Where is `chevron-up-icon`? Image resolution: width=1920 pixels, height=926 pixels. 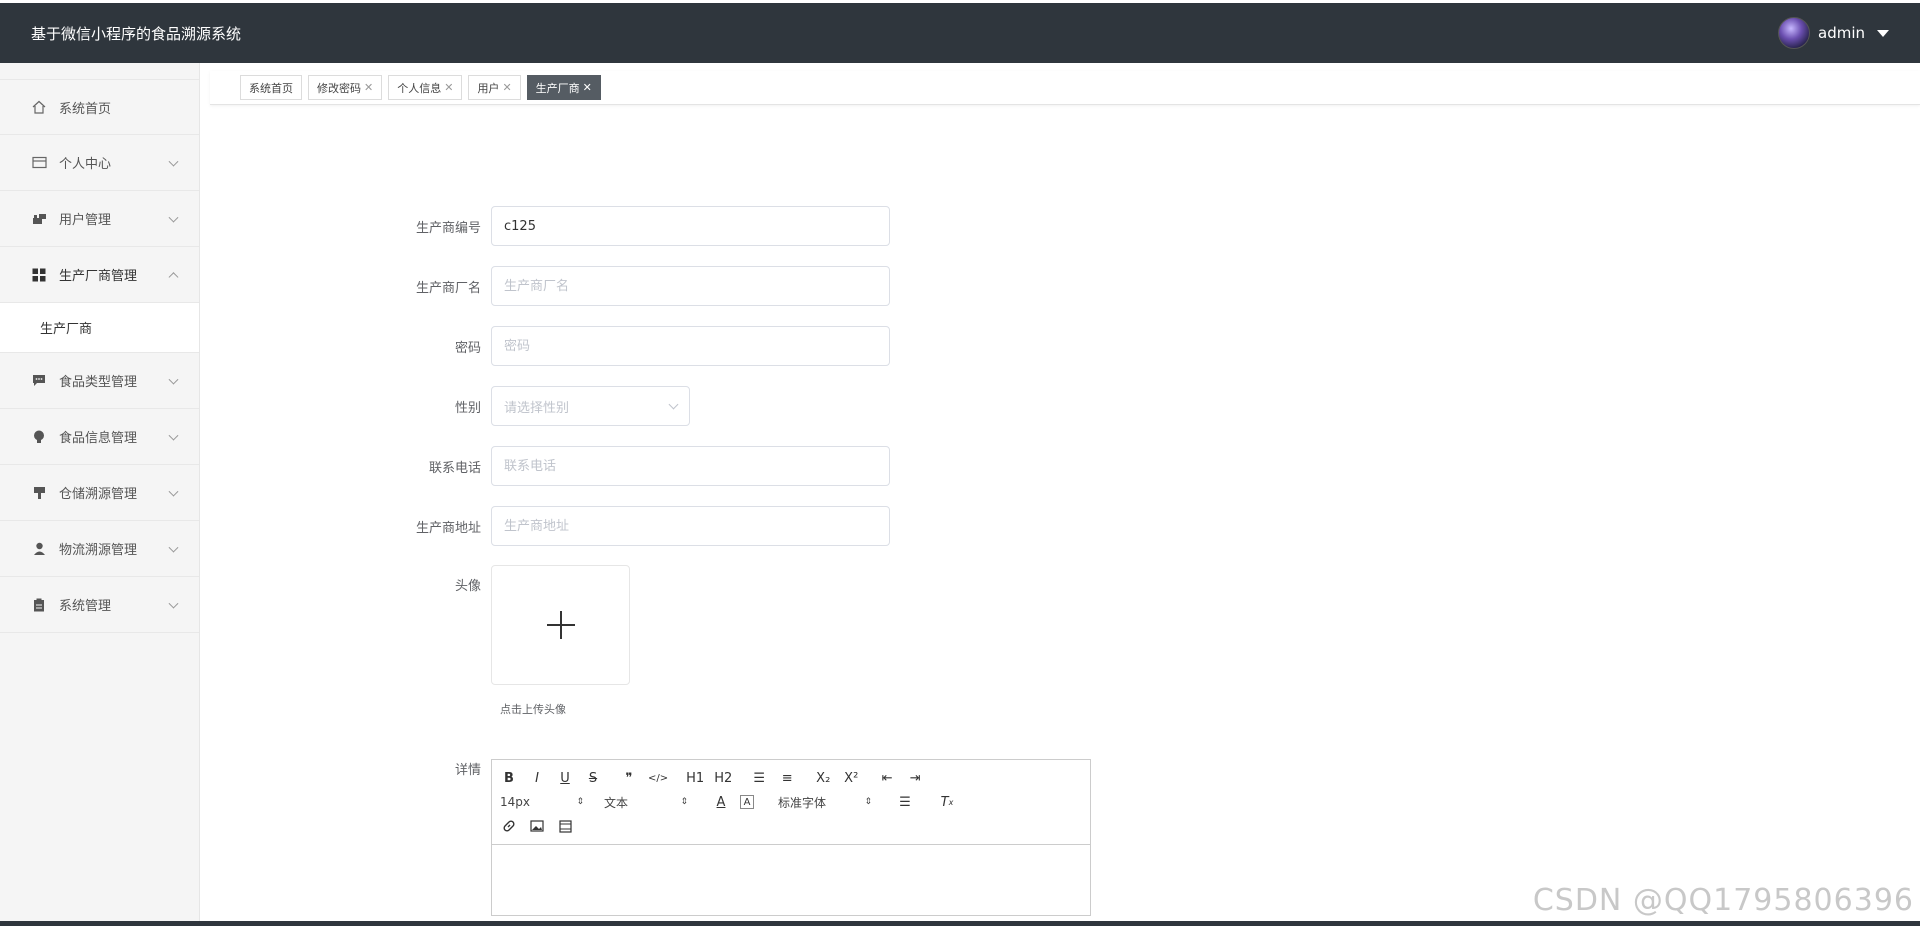
chevron-up-icon is located at coordinates (173, 276).